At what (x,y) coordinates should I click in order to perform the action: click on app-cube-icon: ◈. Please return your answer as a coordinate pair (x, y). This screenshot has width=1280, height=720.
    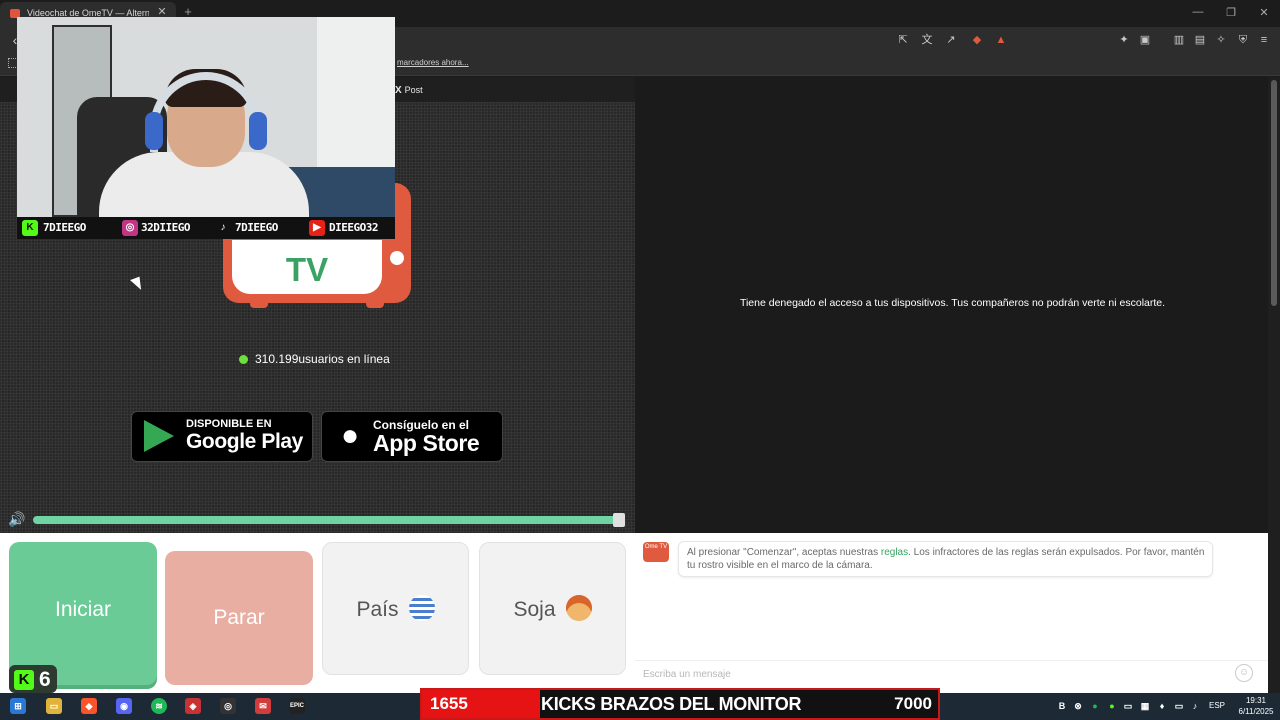
    Looking at the image, I should click on (193, 706).